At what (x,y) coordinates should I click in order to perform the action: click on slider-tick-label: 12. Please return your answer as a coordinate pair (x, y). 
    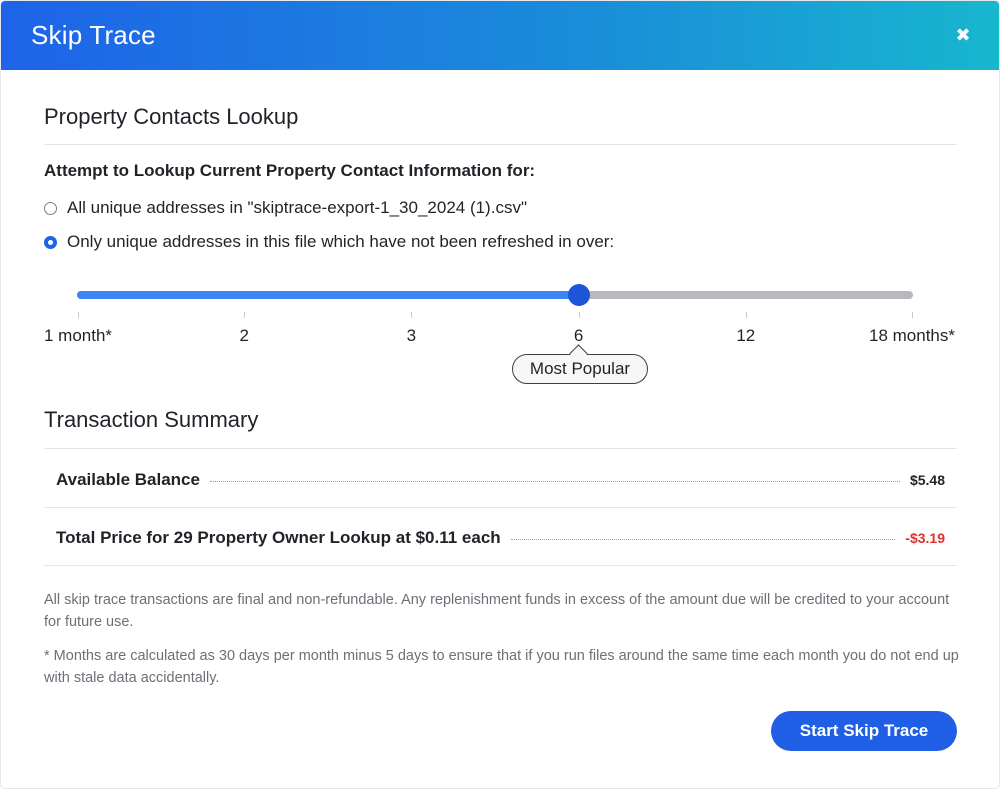
    Looking at the image, I should click on (745, 336).